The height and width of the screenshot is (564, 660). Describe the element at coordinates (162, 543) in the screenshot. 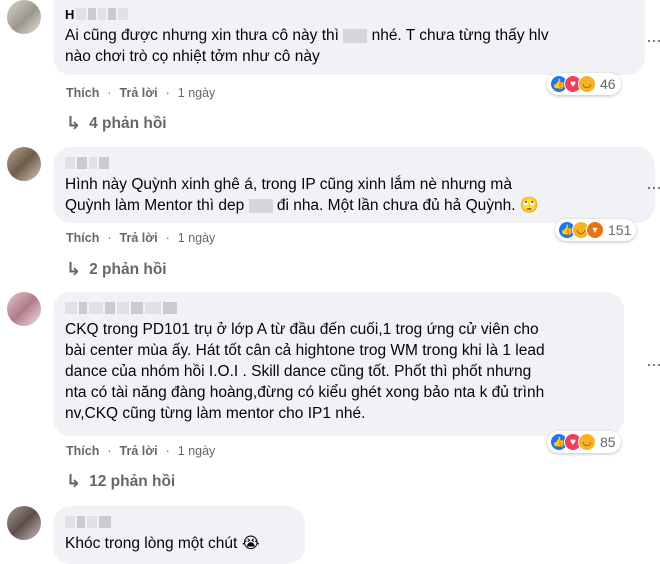

I see `comment-text: Khóc trong lòng một chút 😭` at that location.